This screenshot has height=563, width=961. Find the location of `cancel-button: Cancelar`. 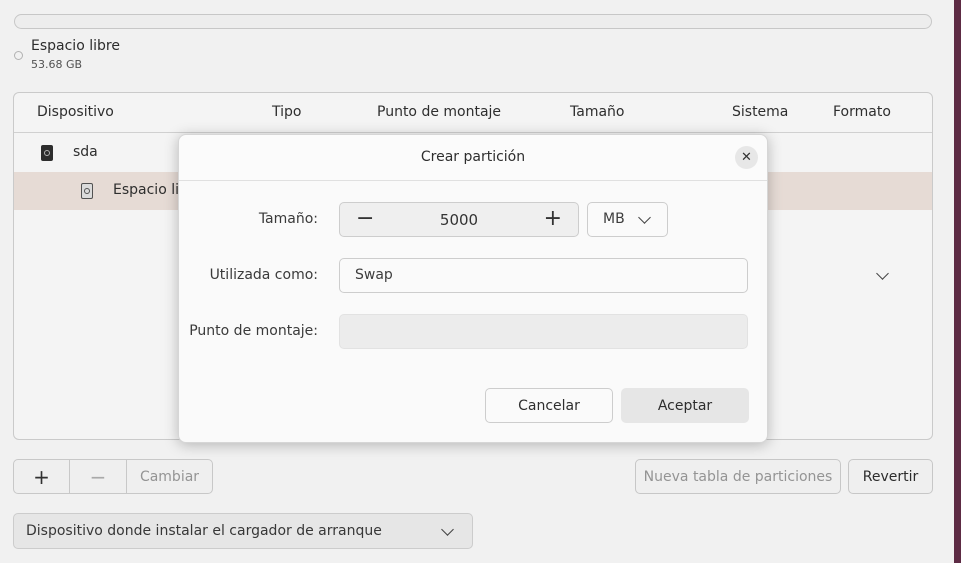

cancel-button: Cancelar is located at coordinates (549, 405).